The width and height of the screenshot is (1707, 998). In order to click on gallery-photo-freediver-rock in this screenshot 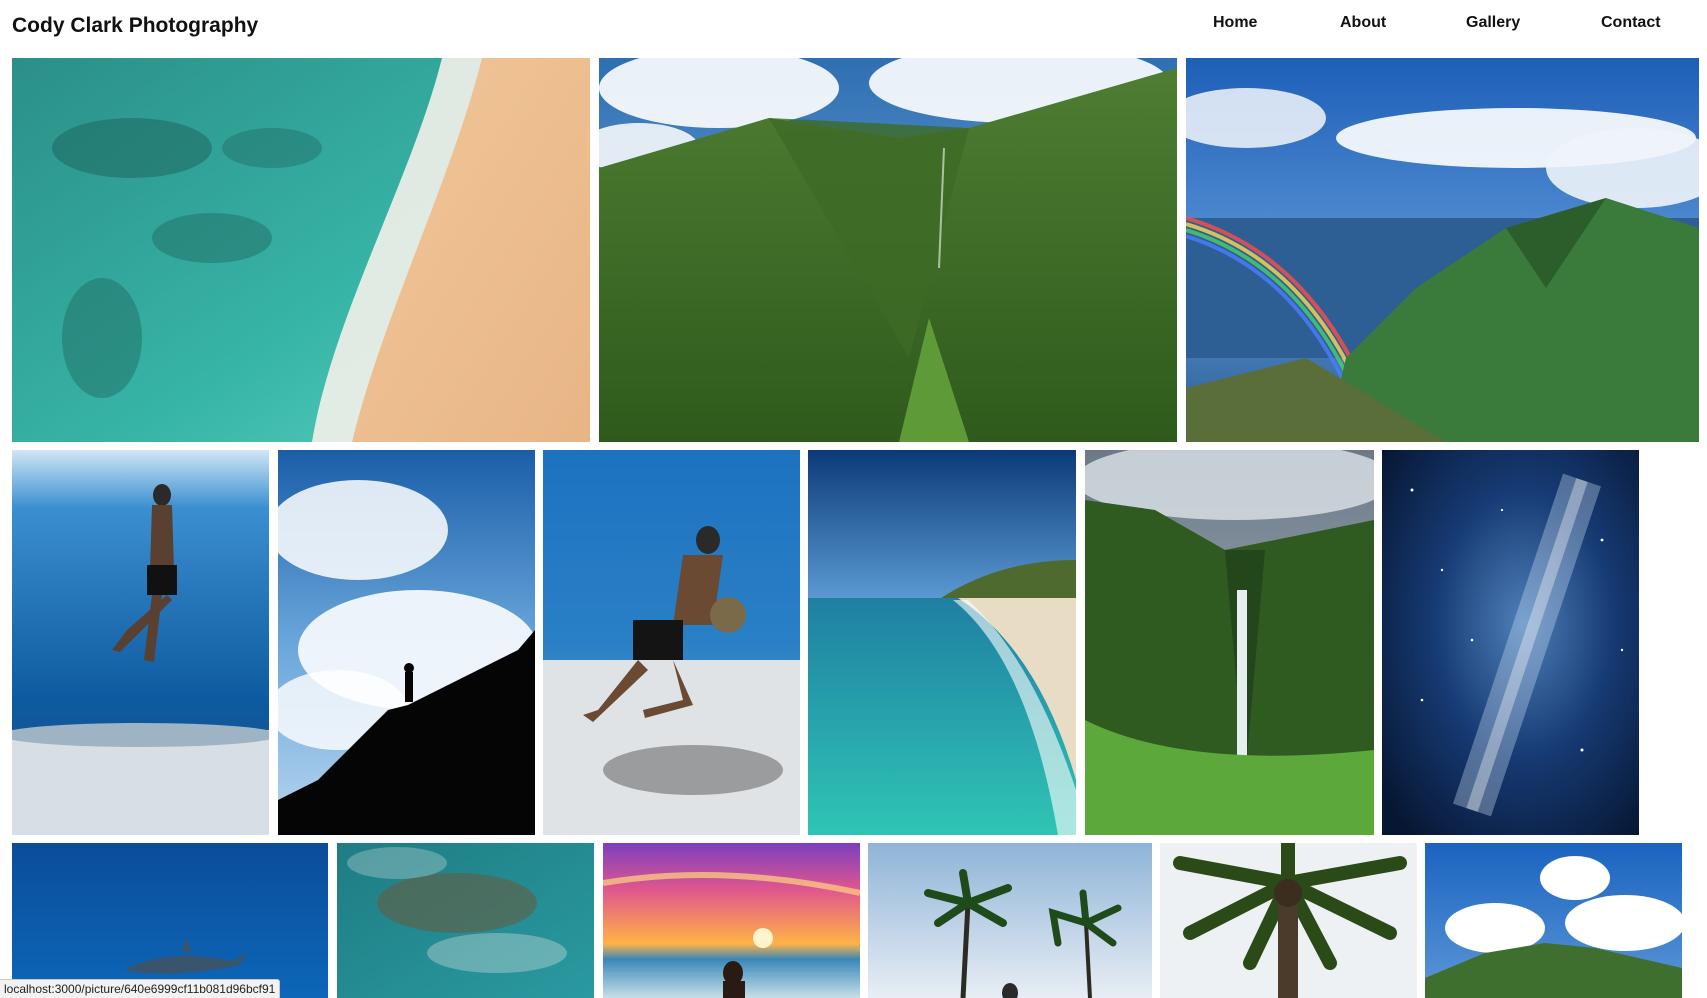, I will do `click(671, 642)`.